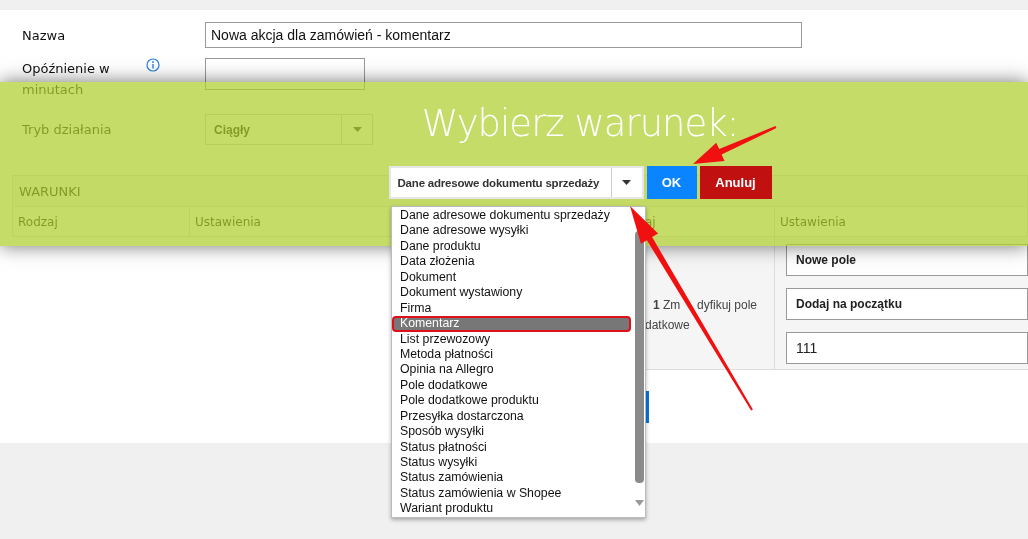  I want to click on delay-label: Opóźnienie w minutach, so click(66, 79).